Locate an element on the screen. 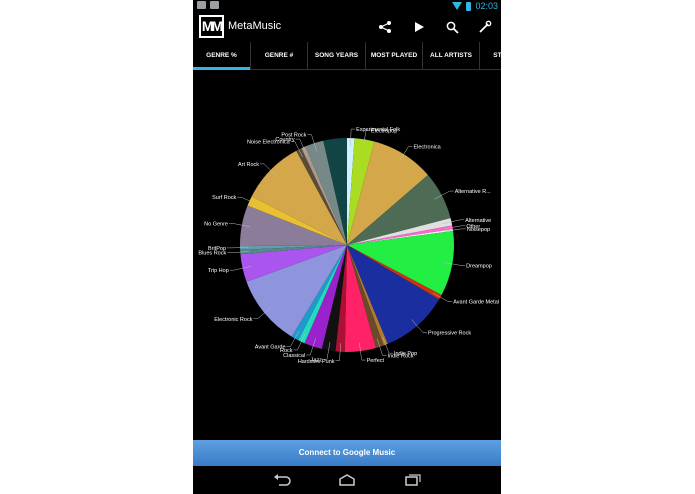  pie-slice-label: Avant Garde Metal is located at coordinates (476, 303).